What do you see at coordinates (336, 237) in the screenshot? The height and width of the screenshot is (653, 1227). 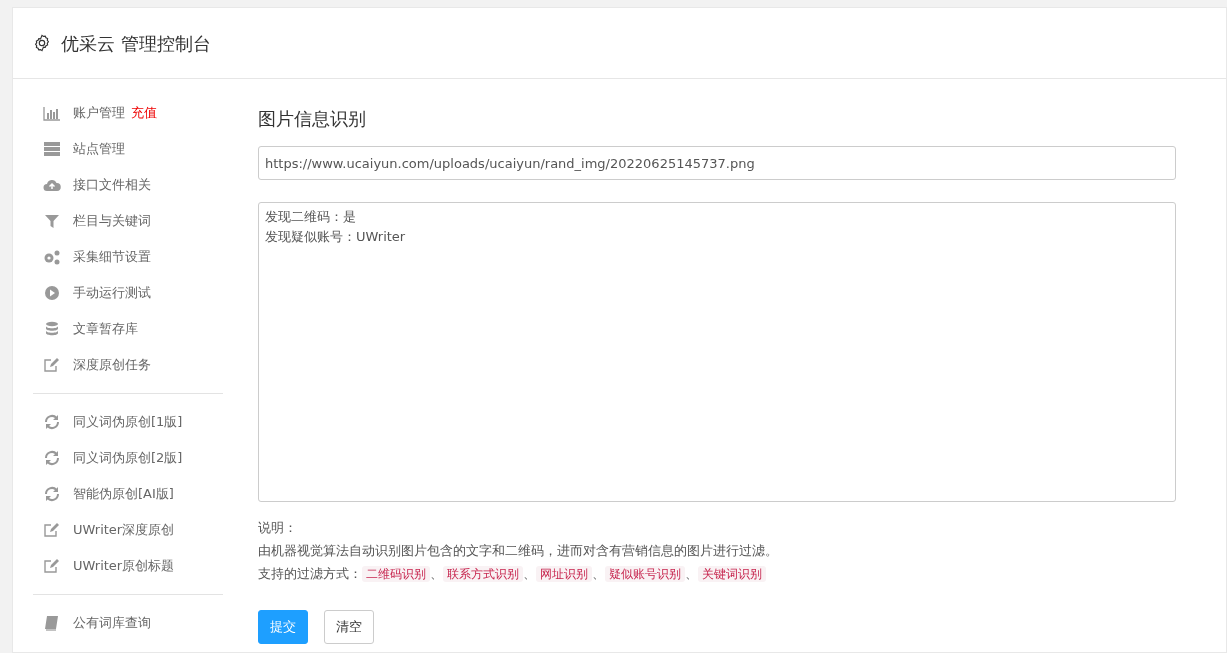 I see `result-line: 发现疑似账号：UWriter` at bounding box center [336, 237].